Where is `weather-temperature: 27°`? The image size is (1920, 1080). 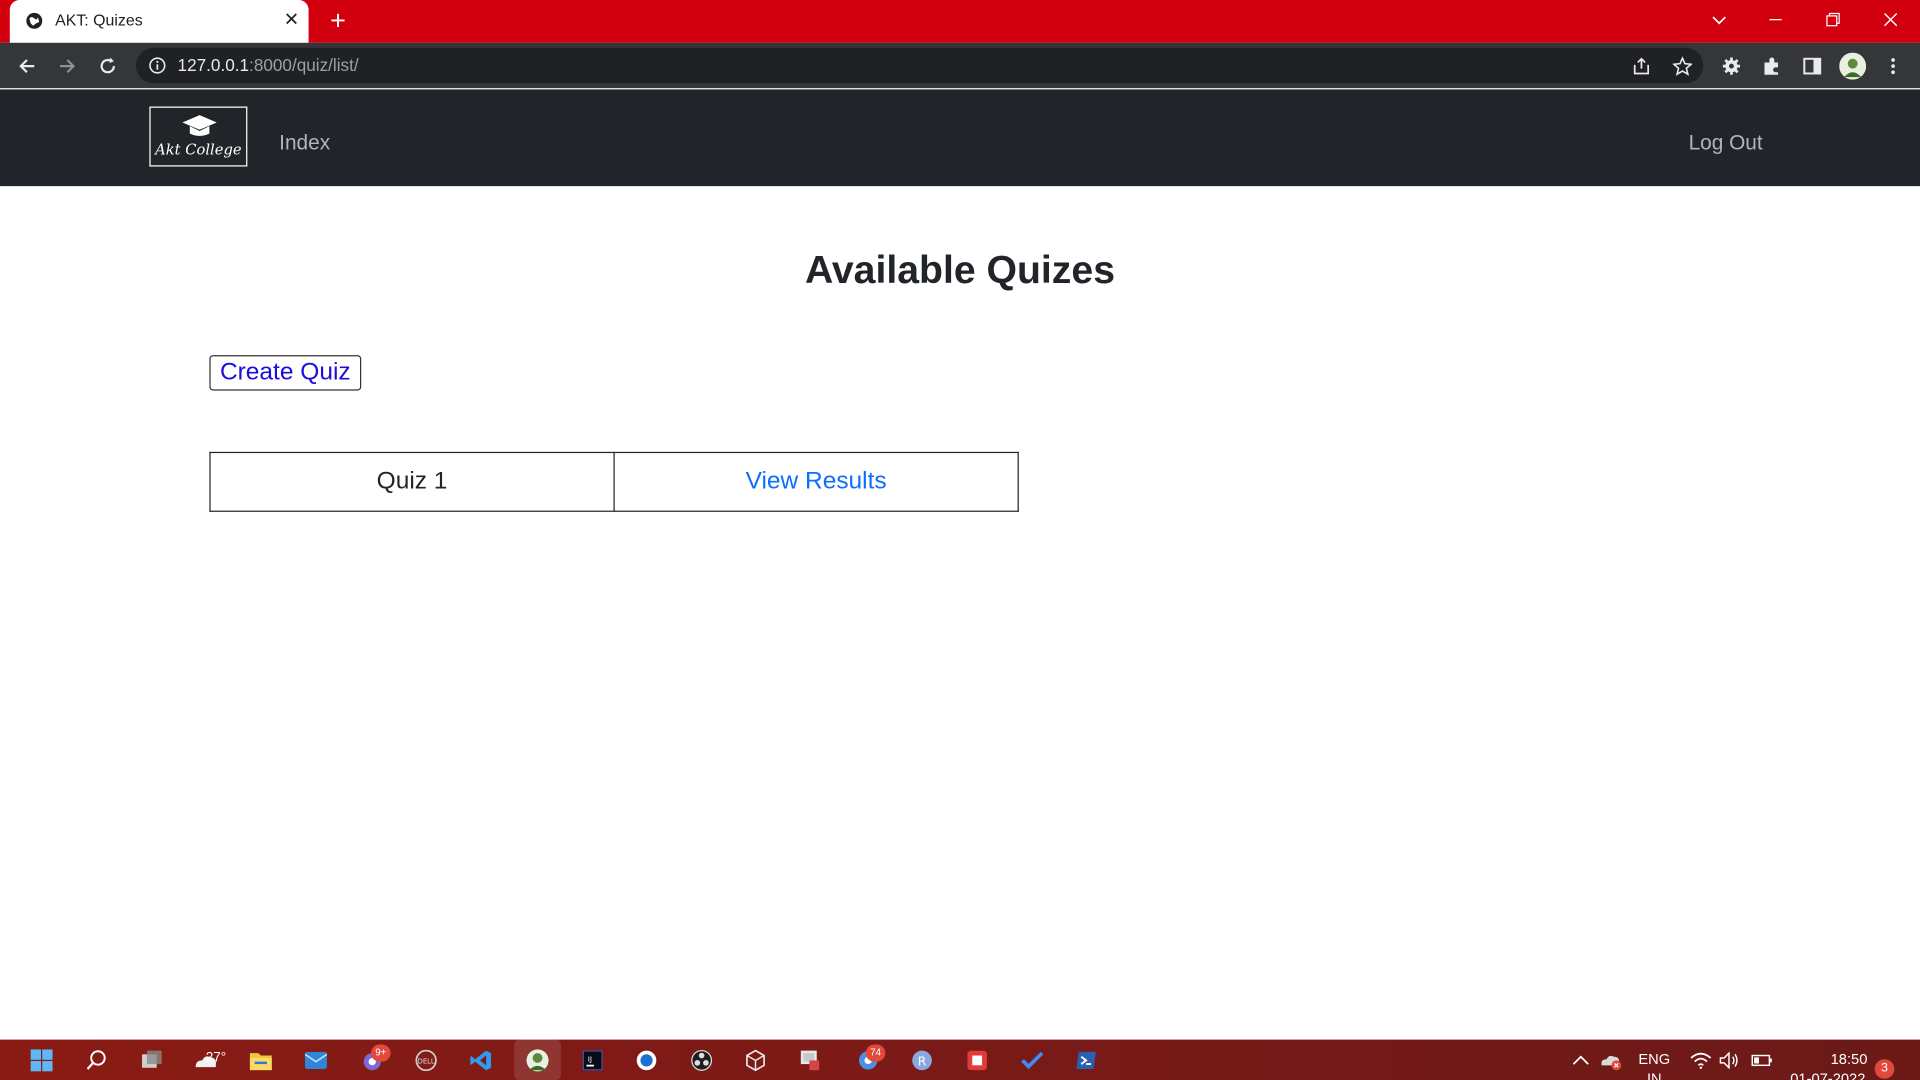
weather-temperature: 27° is located at coordinates (216, 1058).